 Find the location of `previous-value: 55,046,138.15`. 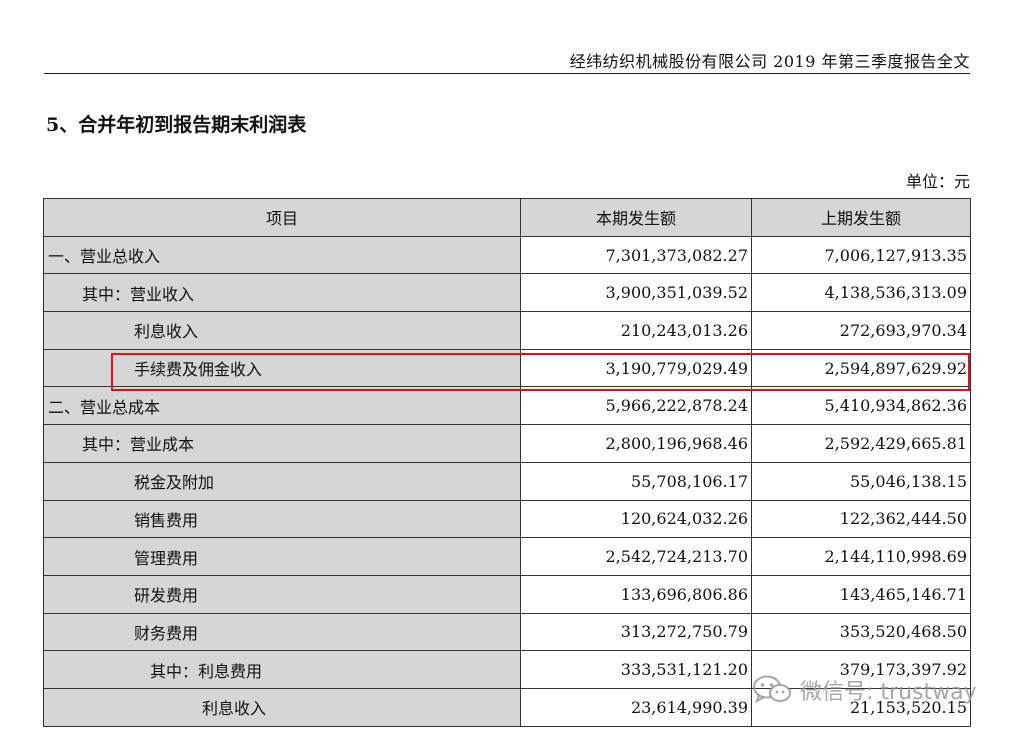

previous-value: 55,046,138.15 is located at coordinates (861, 481).